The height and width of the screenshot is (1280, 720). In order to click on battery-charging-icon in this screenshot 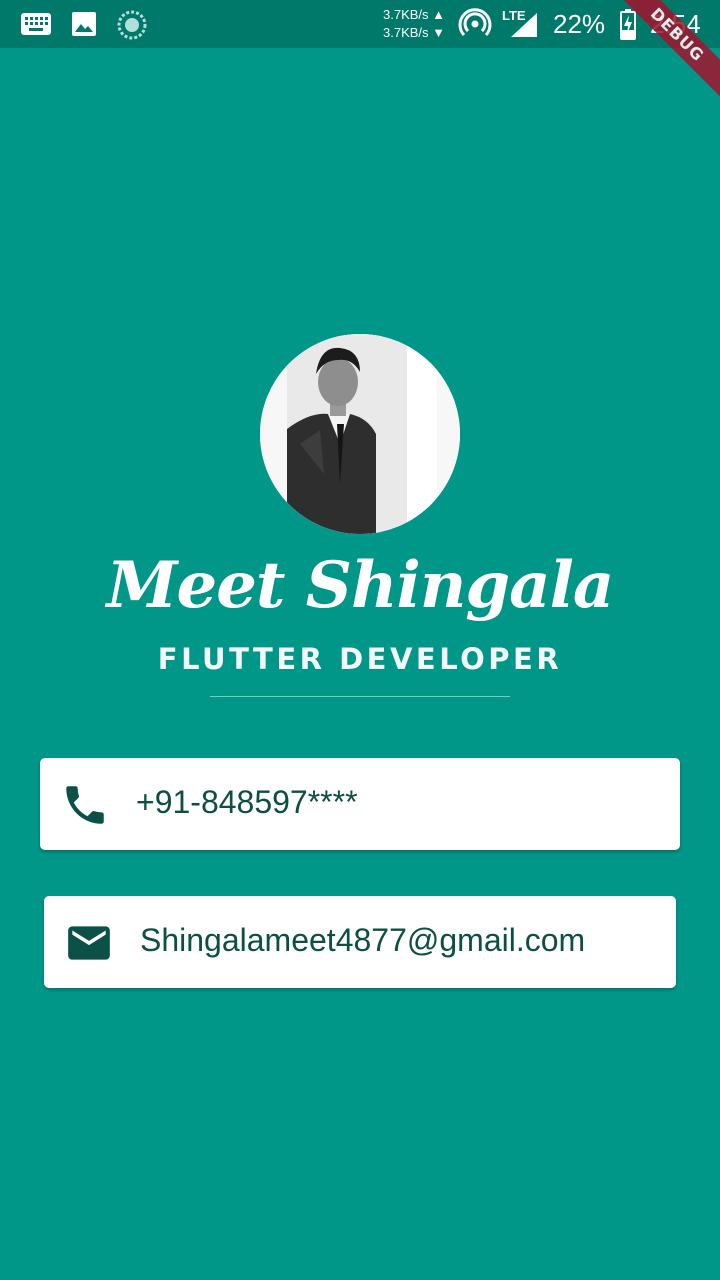, I will do `click(628, 26)`.